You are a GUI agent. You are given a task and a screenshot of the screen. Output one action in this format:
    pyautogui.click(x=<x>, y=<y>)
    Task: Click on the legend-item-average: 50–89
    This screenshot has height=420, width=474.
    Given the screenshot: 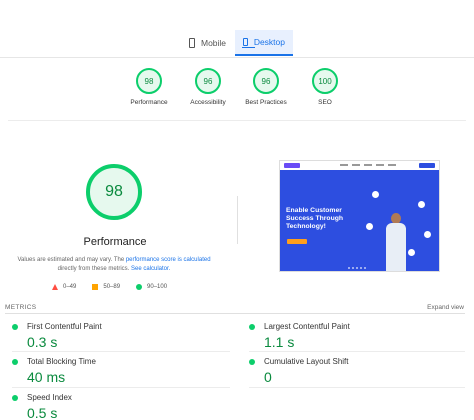 What is the action you would take?
    pyautogui.click(x=106, y=287)
    